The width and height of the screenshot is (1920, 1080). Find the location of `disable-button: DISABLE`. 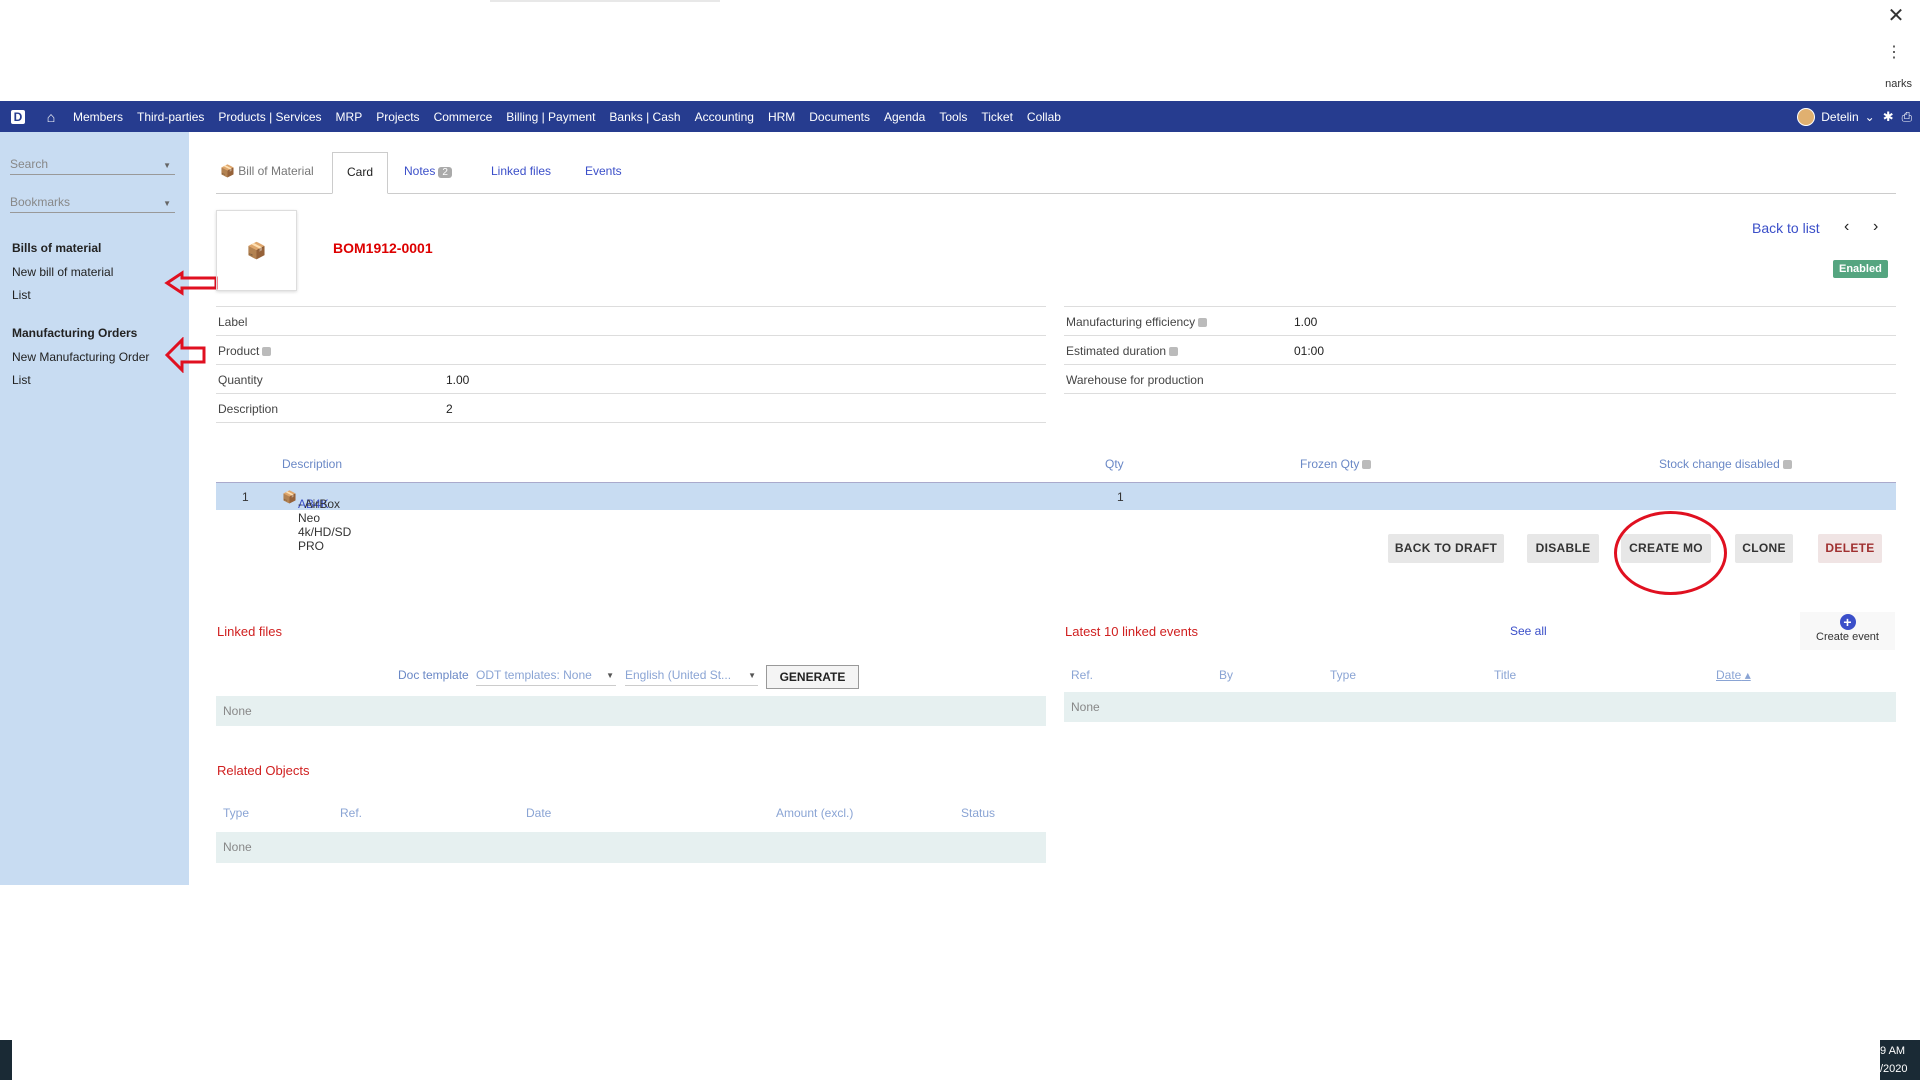

disable-button: DISABLE is located at coordinates (1563, 548).